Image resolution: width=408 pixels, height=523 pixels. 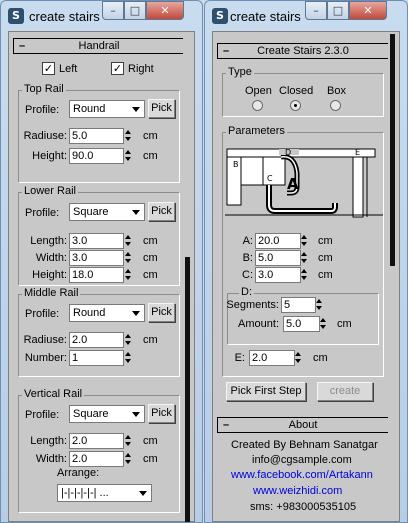 I want to click on middle-rail-profile-dropdown: Round, so click(x=107, y=313).